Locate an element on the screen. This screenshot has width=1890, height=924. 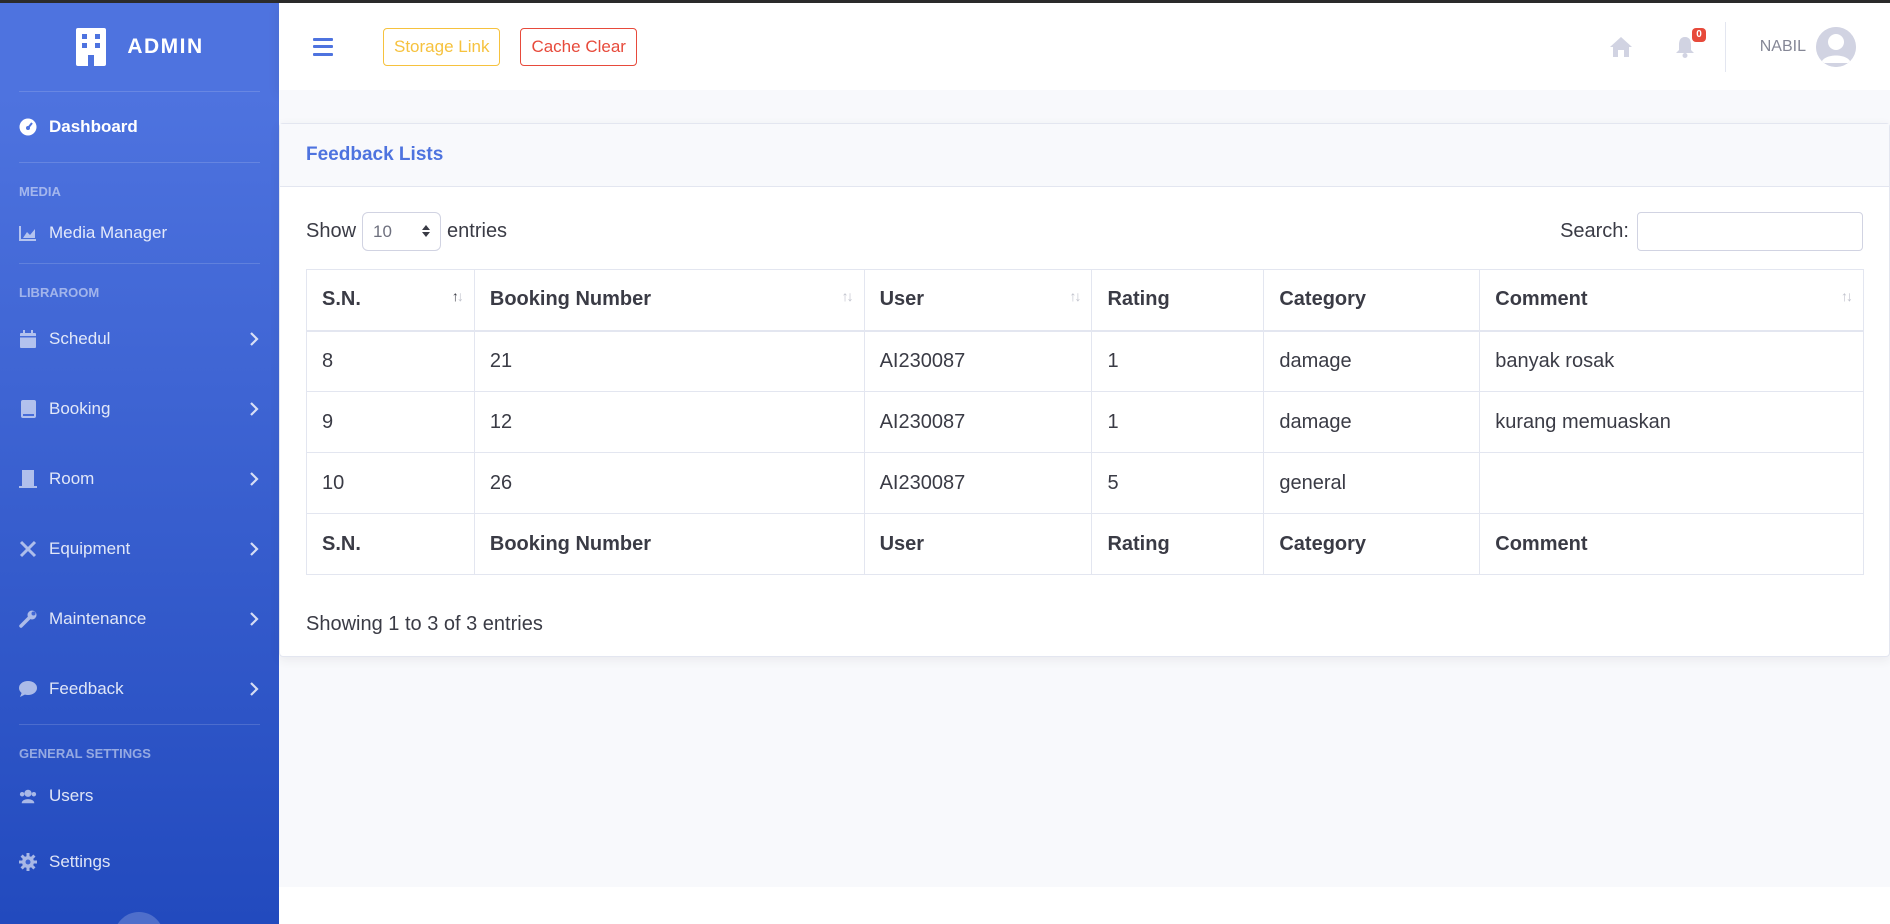
wrench-icon is located at coordinates (28, 619).